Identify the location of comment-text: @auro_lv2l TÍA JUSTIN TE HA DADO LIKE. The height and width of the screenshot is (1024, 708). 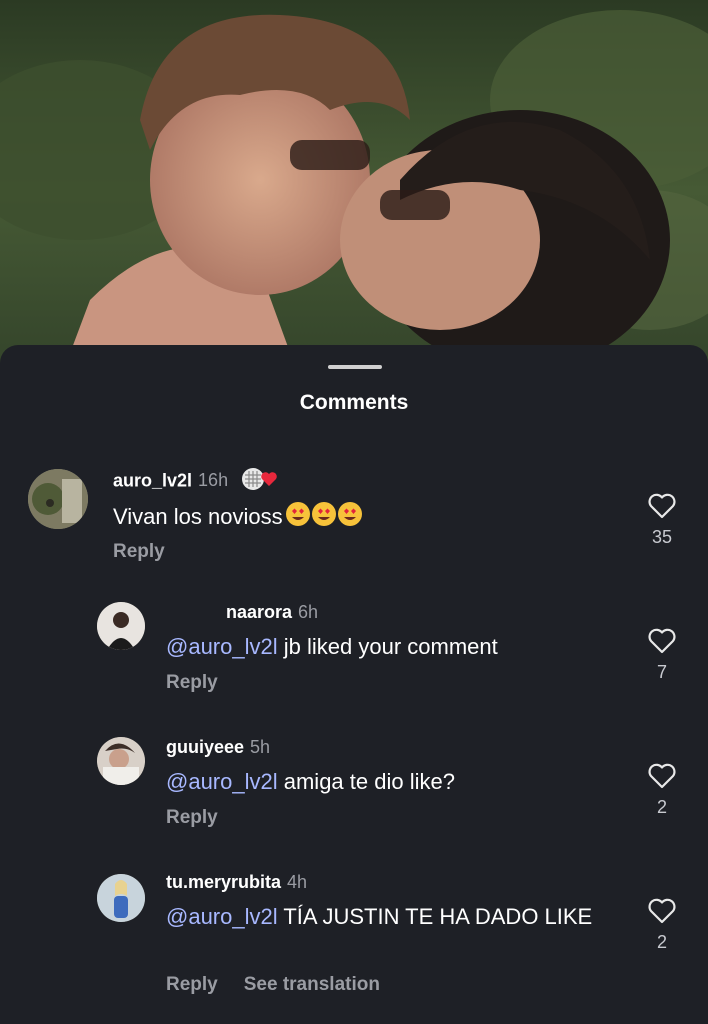
(379, 916).